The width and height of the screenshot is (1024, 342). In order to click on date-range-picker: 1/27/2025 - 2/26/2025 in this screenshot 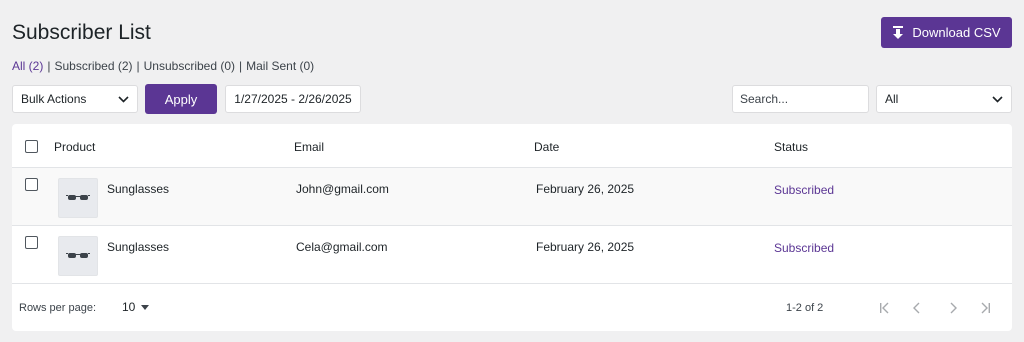, I will do `click(293, 99)`.